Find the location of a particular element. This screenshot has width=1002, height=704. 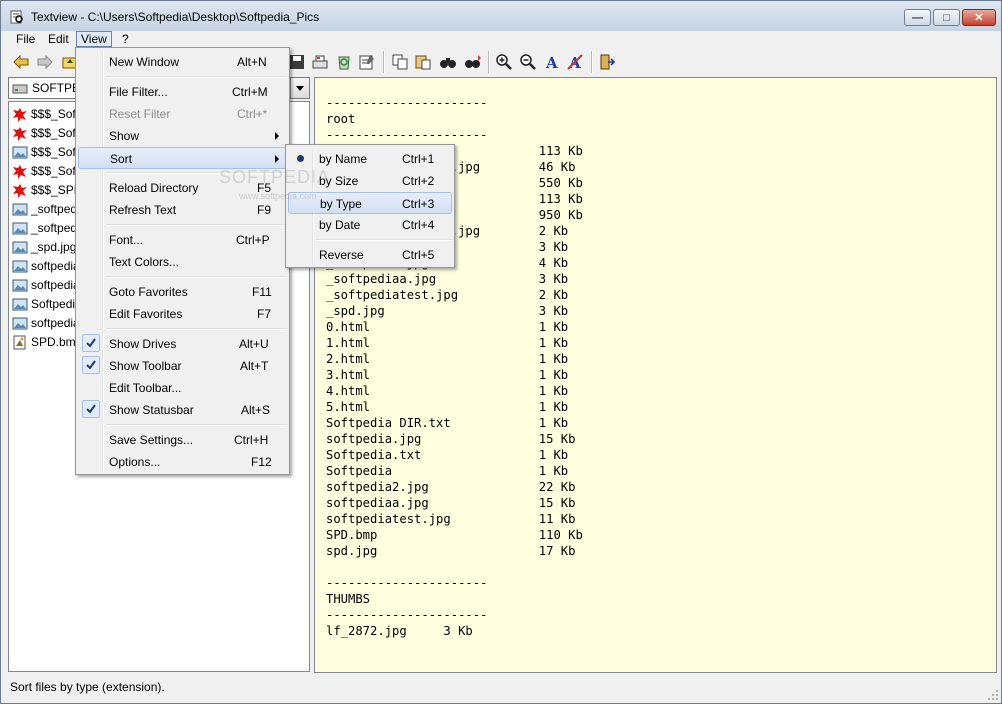

text-line: root is located at coordinates (341, 119).